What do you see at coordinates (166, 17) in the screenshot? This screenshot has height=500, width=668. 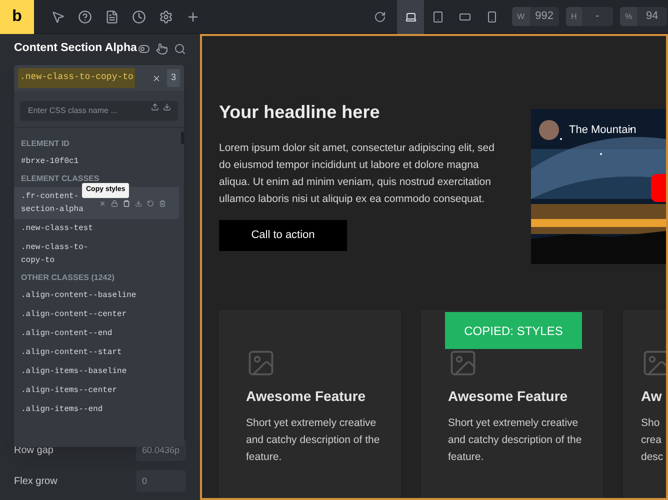 I see `settings-icon` at bounding box center [166, 17].